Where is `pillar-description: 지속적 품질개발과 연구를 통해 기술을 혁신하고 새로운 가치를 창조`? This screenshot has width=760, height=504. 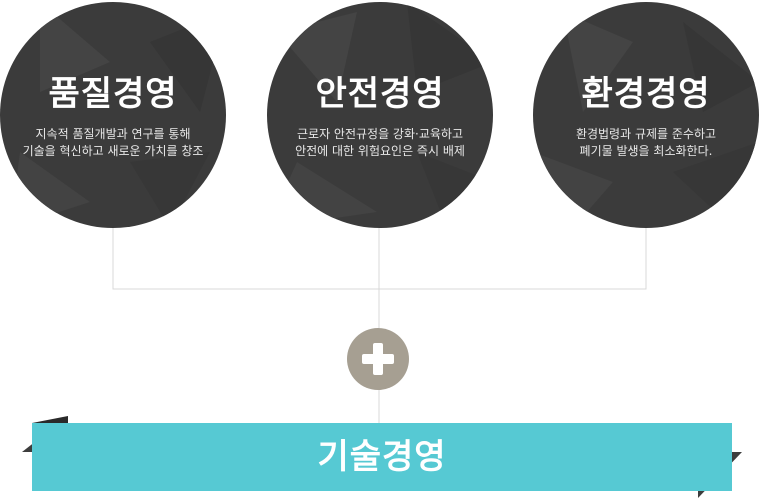
pillar-description: 지속적 품질개발과 연구를 통해 기술을 혁신하고 새로운 가치를 창조 is located at coordinates (113, 142).